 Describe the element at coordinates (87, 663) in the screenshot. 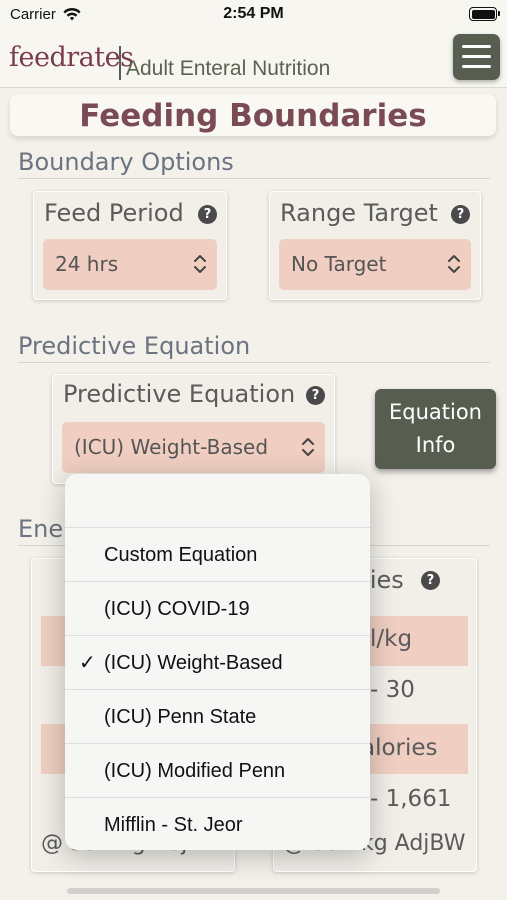

I see `checkmark-icon: ✓` at that location.